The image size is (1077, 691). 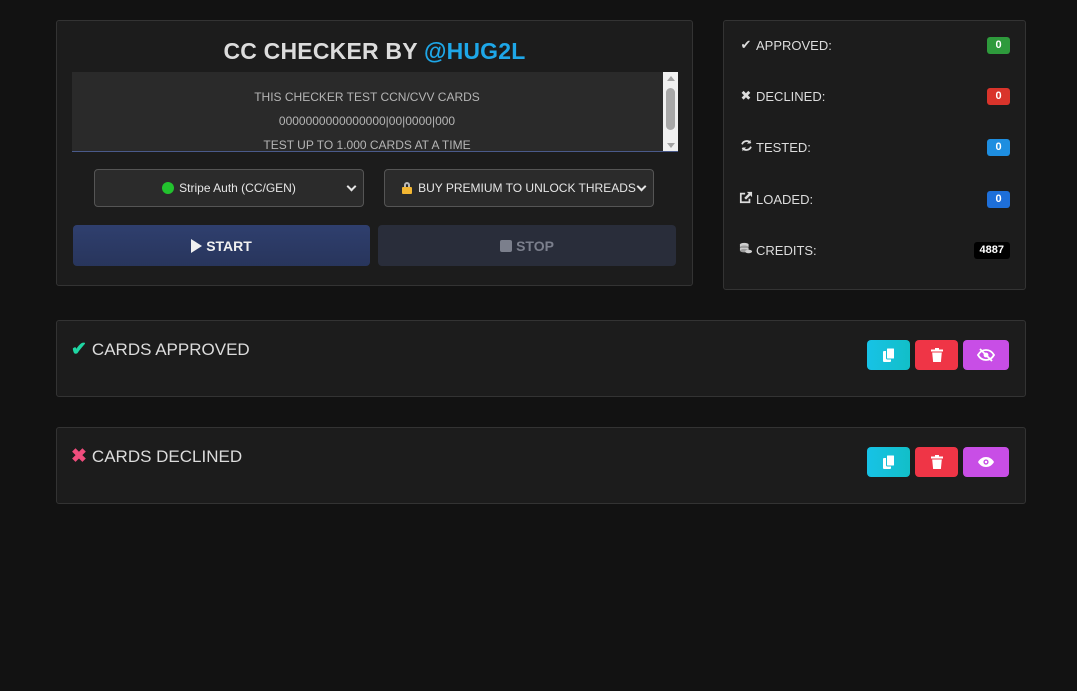 I want to click on start-label: START, so click(x=229, y=245).